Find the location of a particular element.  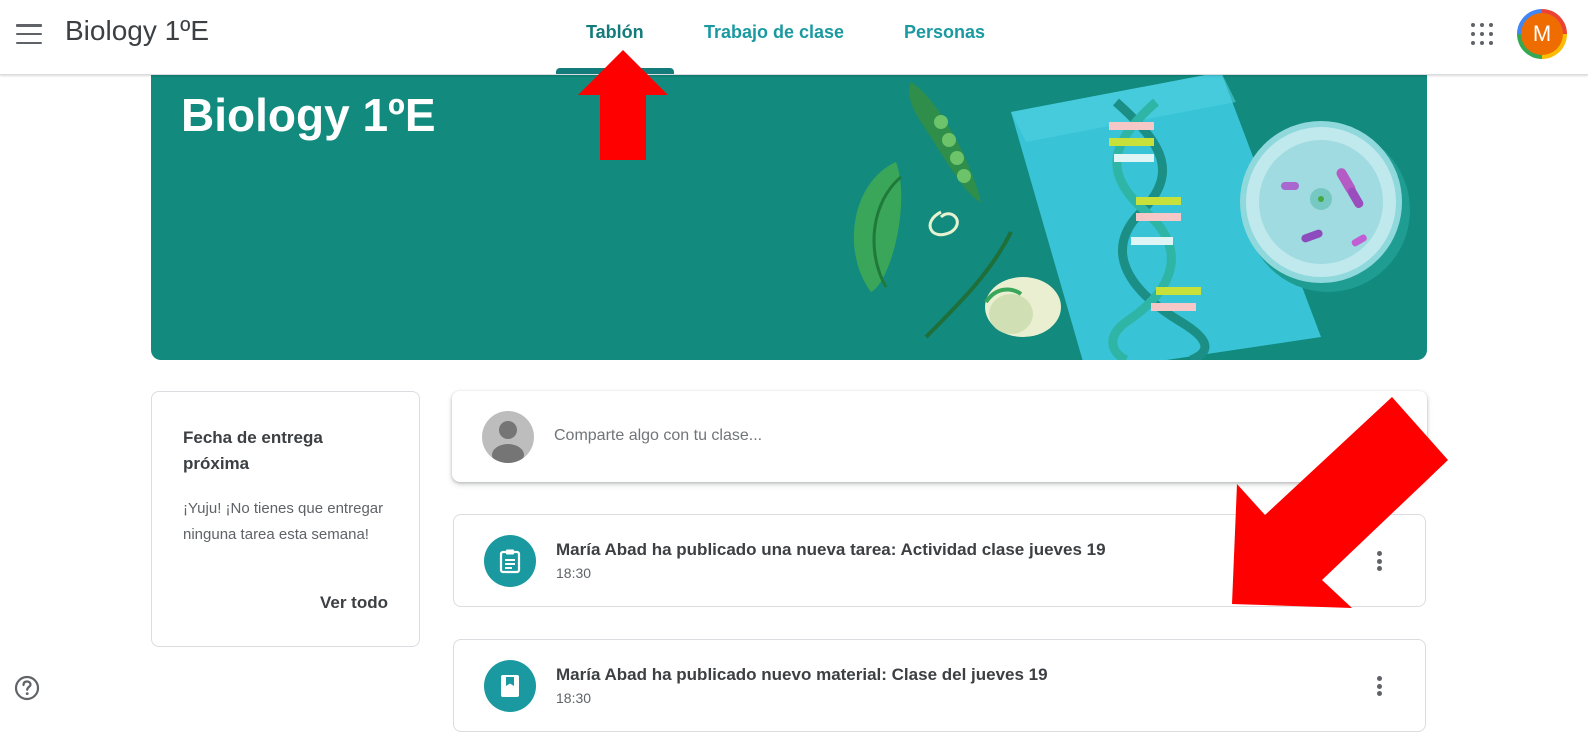

user-initial: M is located at coordinates (1542, 34).